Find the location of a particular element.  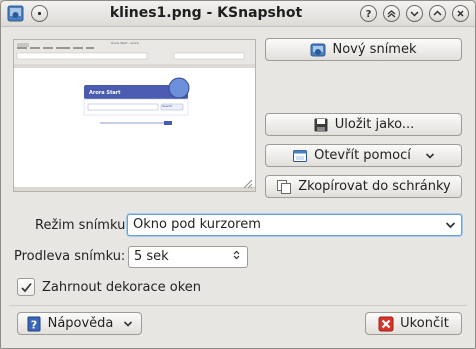

minimize-button is located at coordinates (414, 13).